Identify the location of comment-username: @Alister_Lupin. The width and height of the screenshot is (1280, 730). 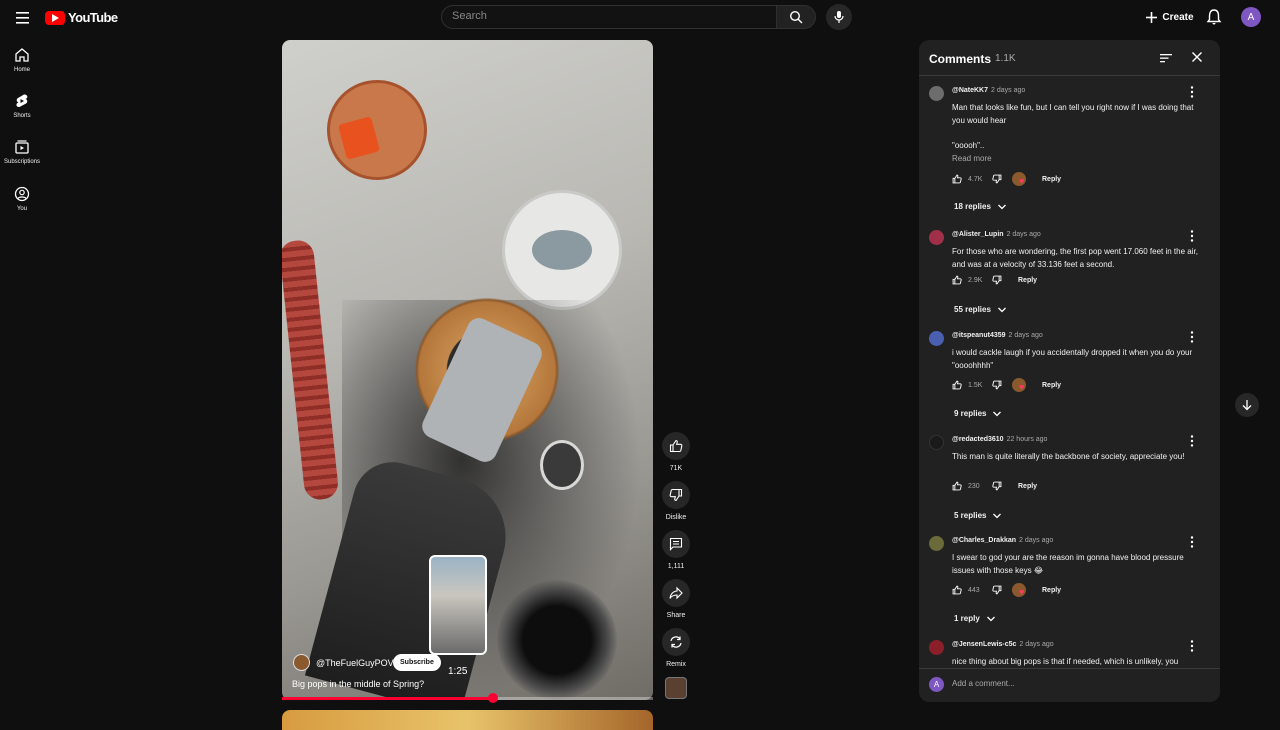
(978, 234).